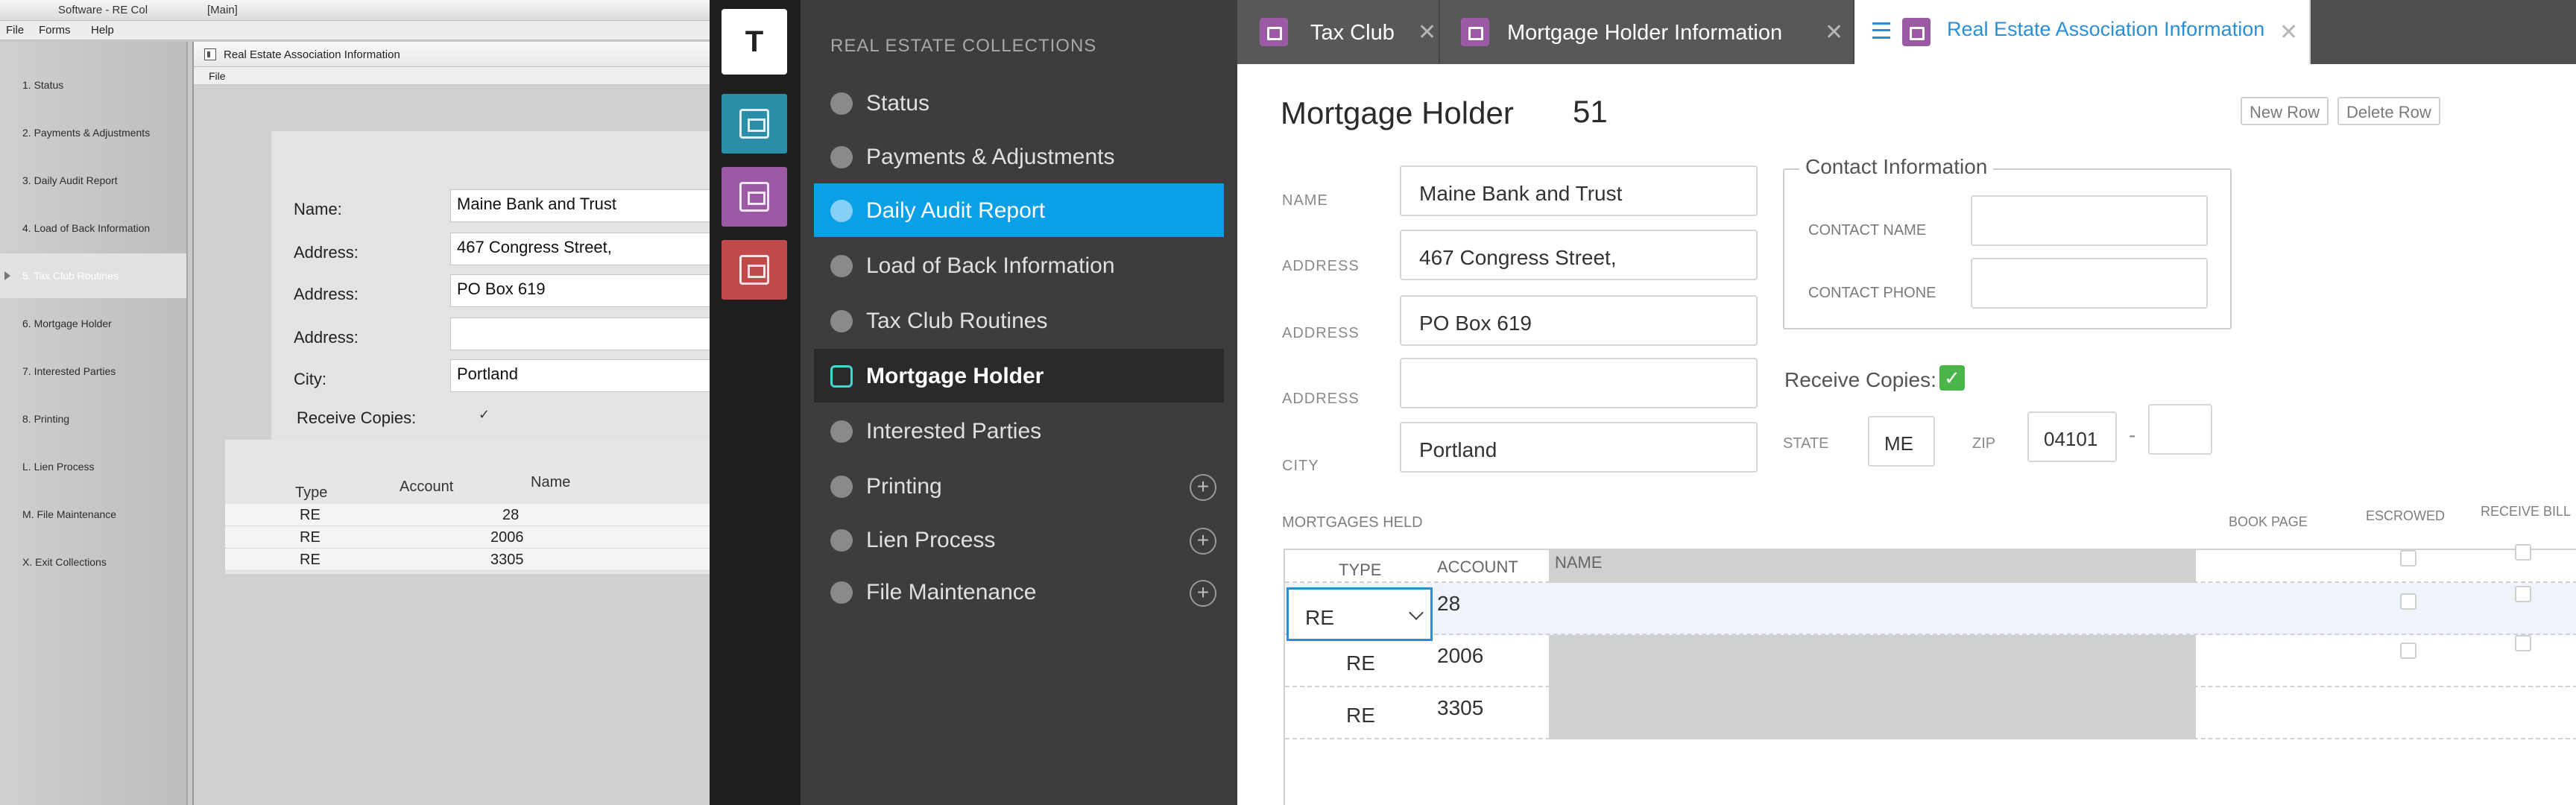  Describe the element at coordinates (93, 323) in the screenshot. I see `legacy-nav-mortgage-holder: 6. Mortgage Holder` at that location.